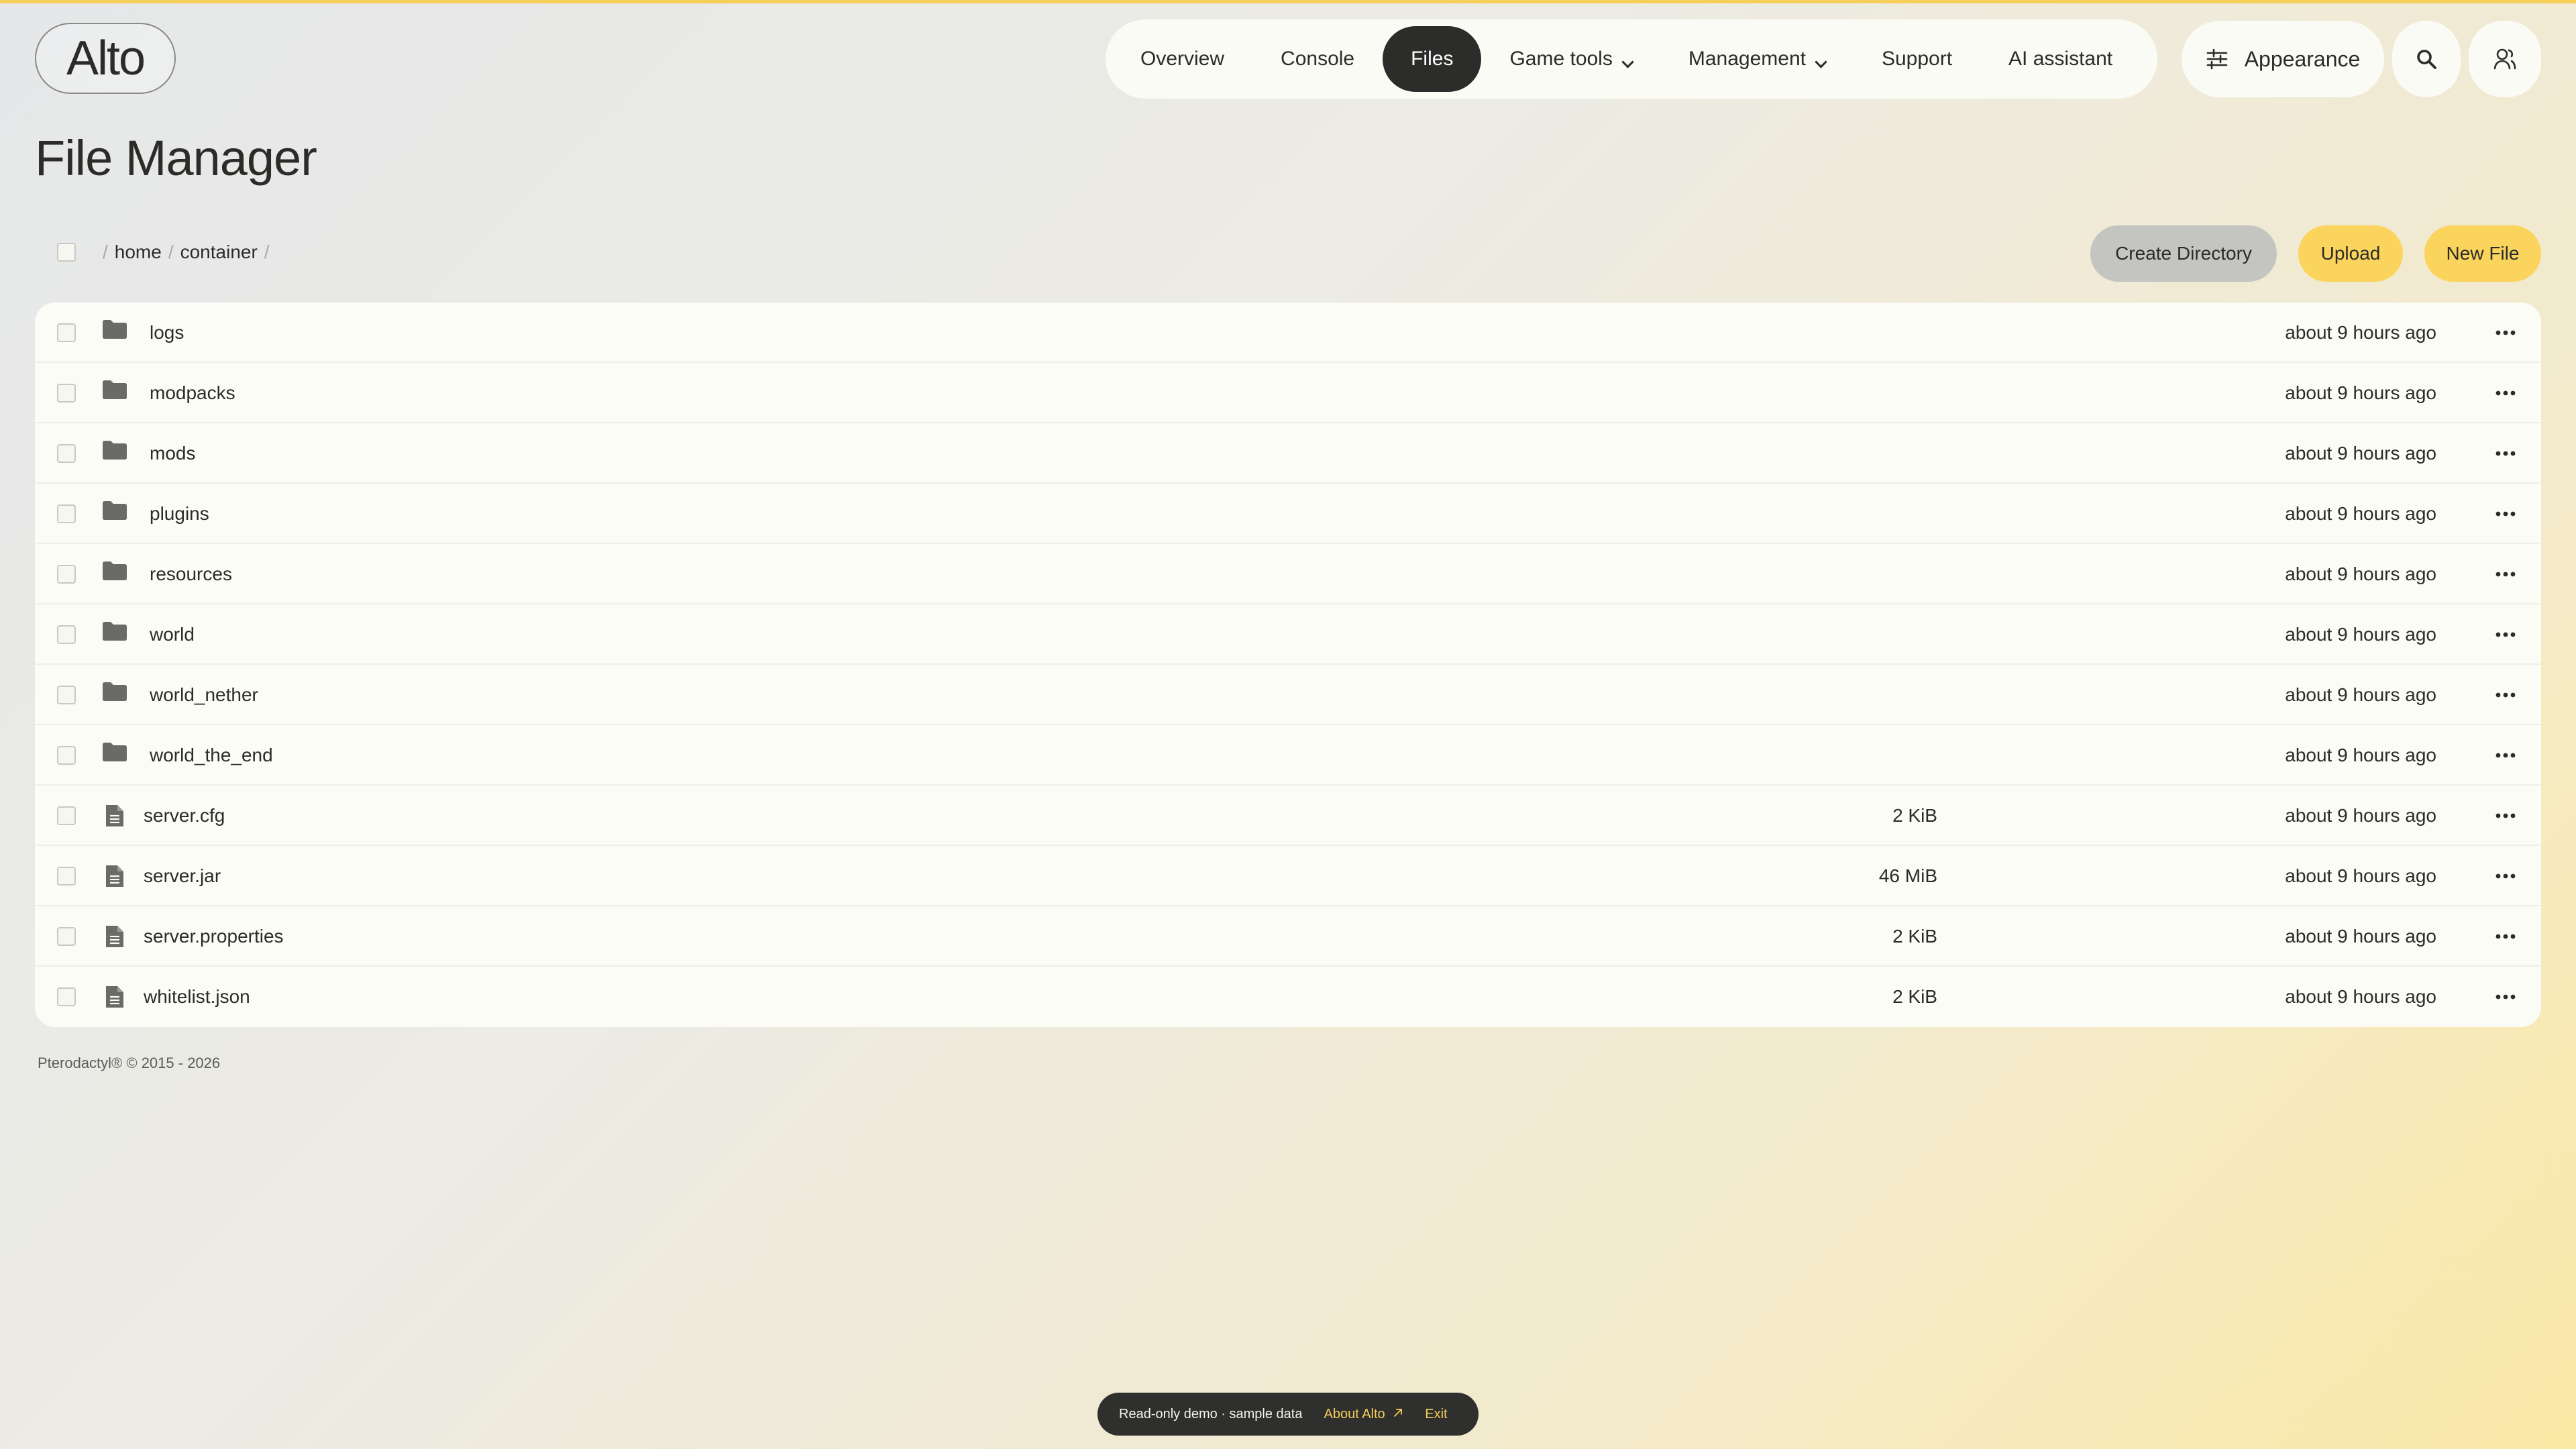 The width and height of the screenshot is (2576, 1449). I want to click on file-name: world, so click(172, 634).